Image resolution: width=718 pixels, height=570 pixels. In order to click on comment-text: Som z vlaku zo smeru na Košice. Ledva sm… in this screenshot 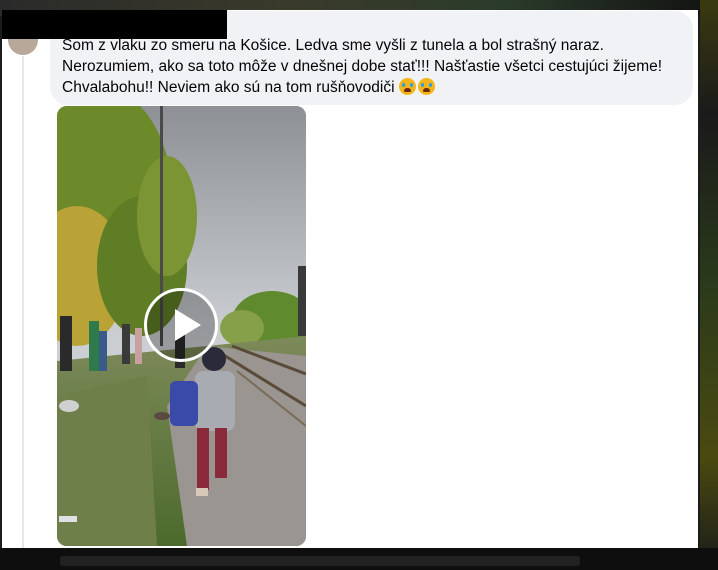, I will do `click(377, 68)`.